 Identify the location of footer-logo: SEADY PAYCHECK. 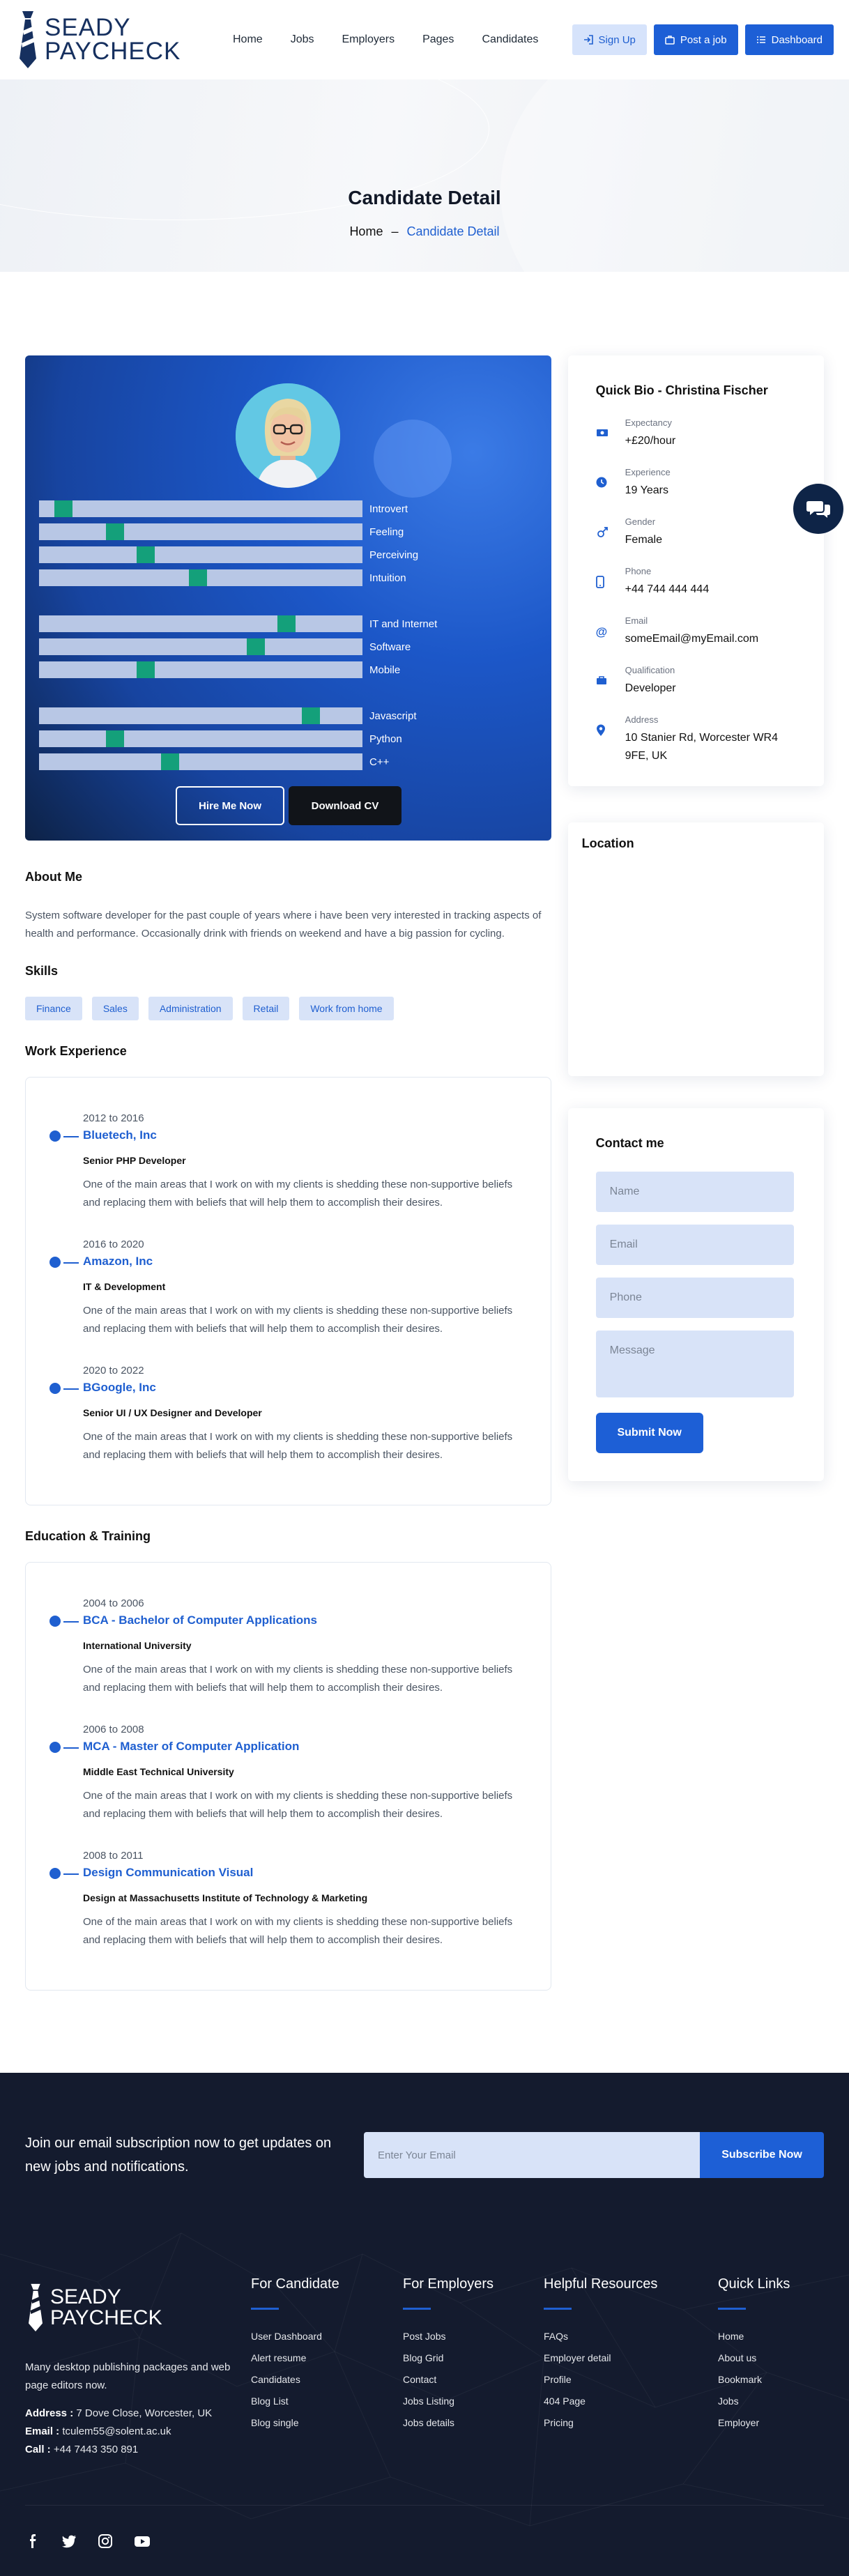
(138, 2307).